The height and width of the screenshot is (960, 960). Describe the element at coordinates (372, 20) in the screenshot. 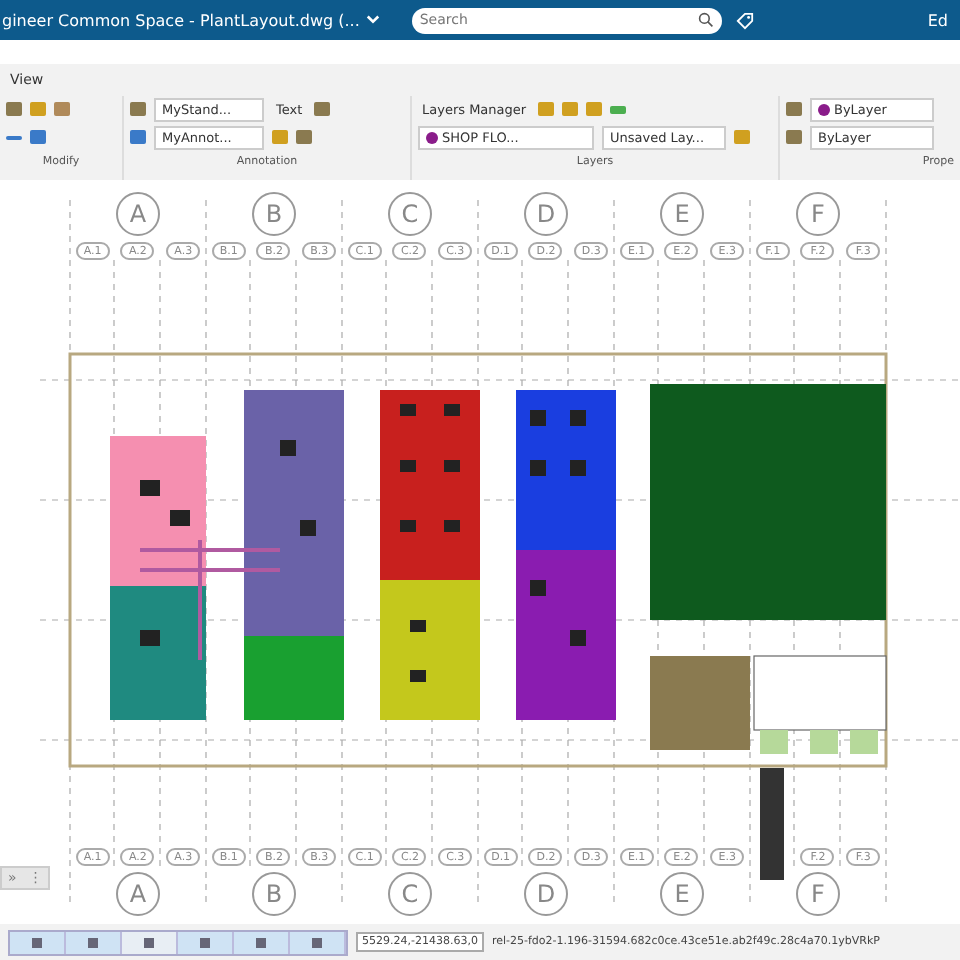

I see `chevron-down-icon` at that location.